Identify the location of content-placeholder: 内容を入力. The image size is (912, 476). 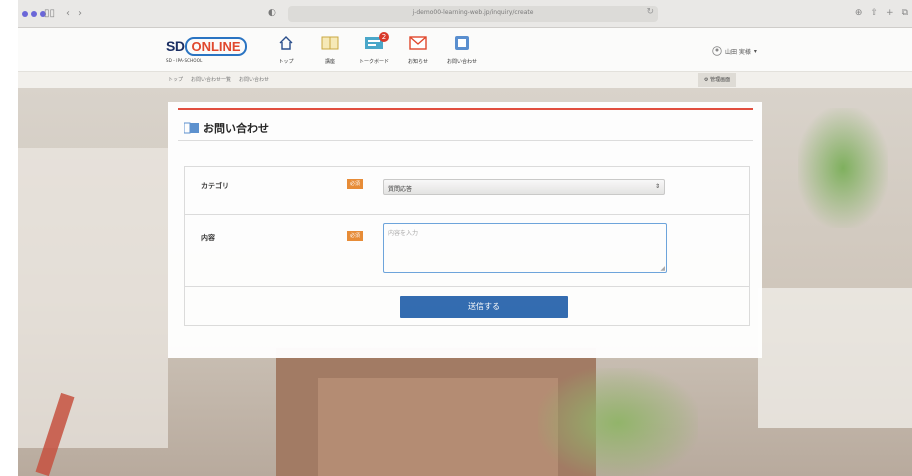
(403, 233).